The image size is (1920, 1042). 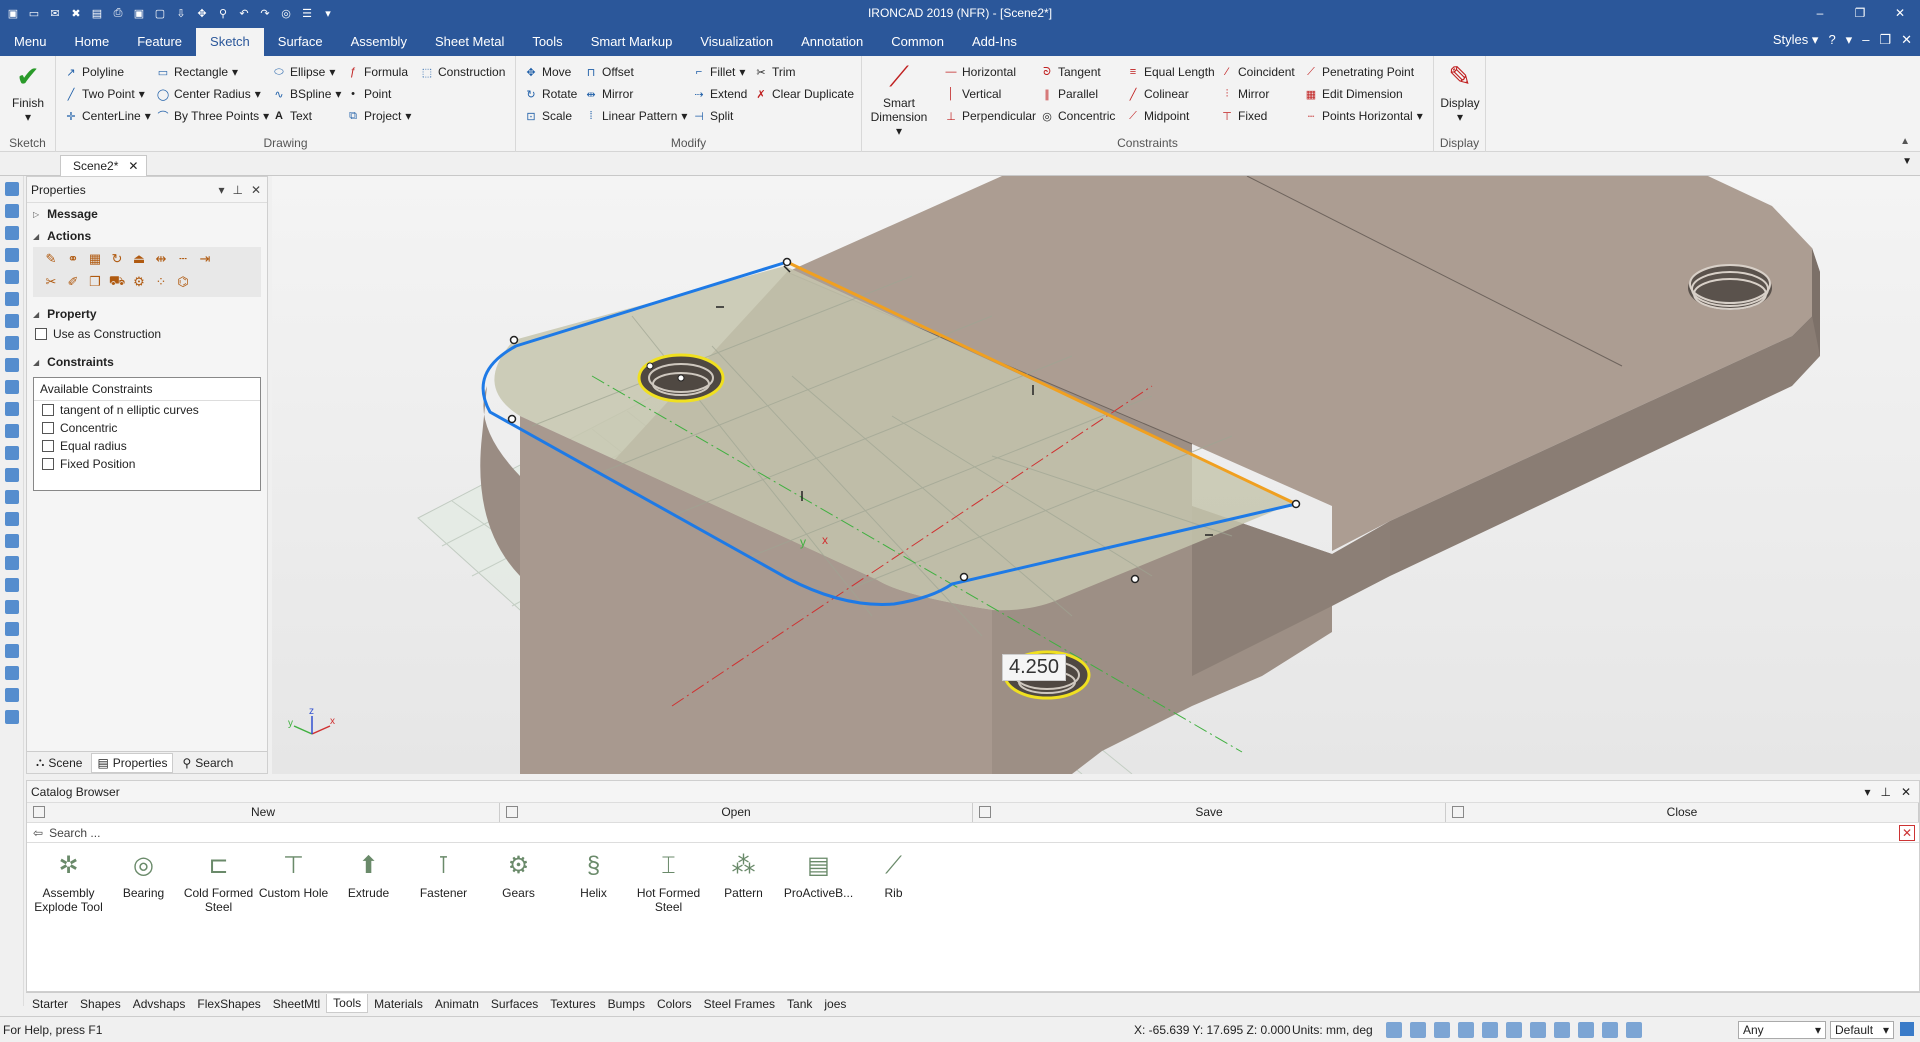 I want to click on zoom-window-icon, so click(x=1418, y=1029).